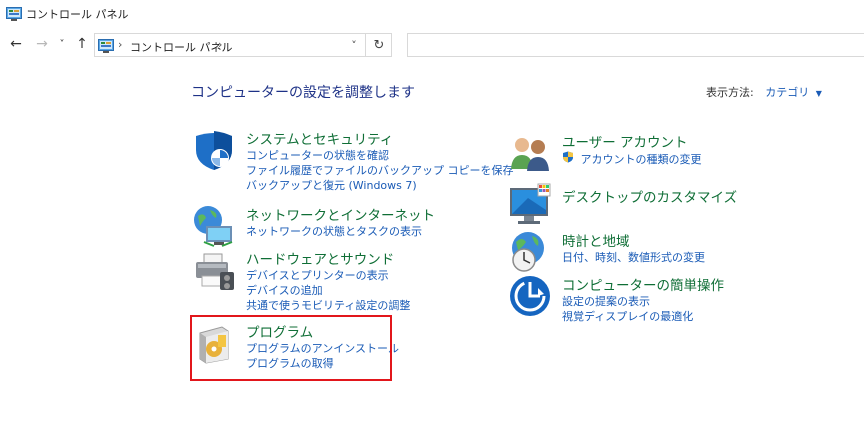 The image size is (864, 431). Describe the element at coordinates (627, 301) in the screenshot. I see `link-suggested-settings: 設定の提案の表示` at that location.